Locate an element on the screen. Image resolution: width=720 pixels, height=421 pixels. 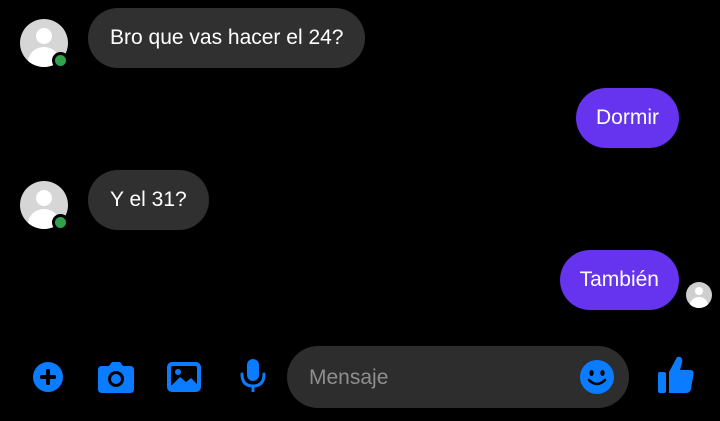
thumbs-up-icon is located at coordinates (676, 375).